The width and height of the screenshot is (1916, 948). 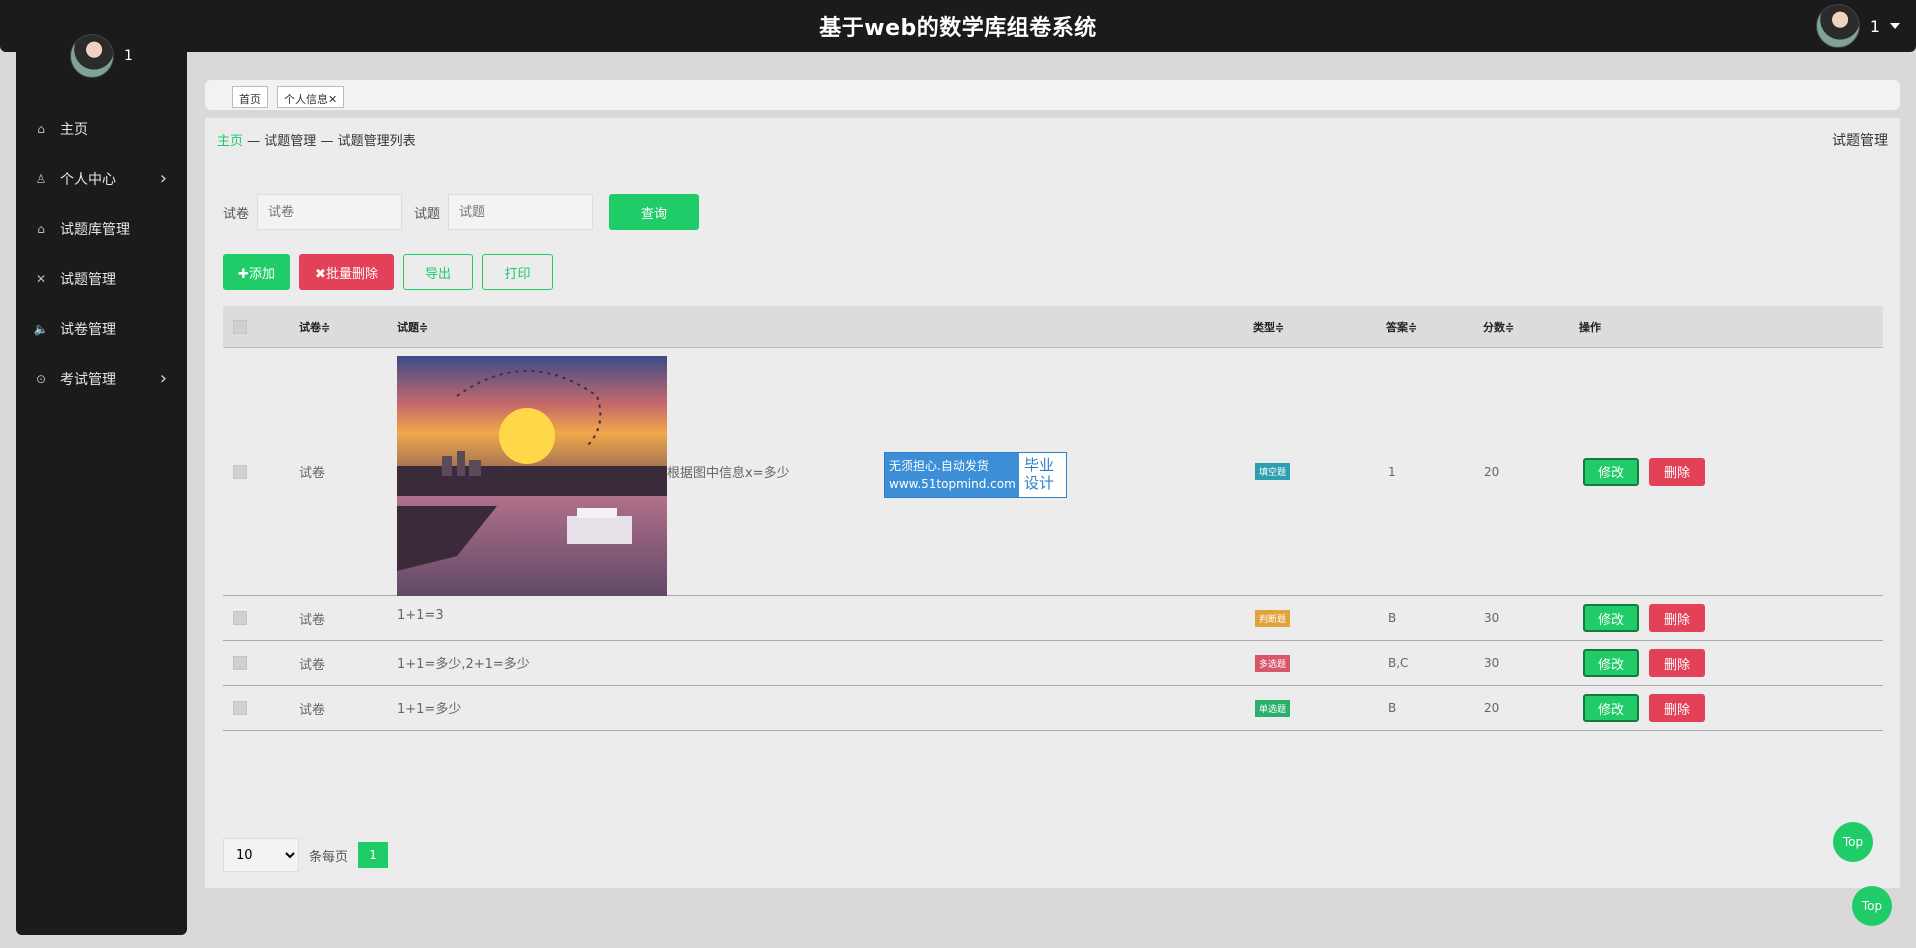 I want to click on sidebar-menu: ⌂ 主页 ♙ 个人中心 › ⌂ 试题库管理 ✕ 试题管理 🔈 试卷管理 ⊙ 考试管理 ›, so click(x=101, y=254).